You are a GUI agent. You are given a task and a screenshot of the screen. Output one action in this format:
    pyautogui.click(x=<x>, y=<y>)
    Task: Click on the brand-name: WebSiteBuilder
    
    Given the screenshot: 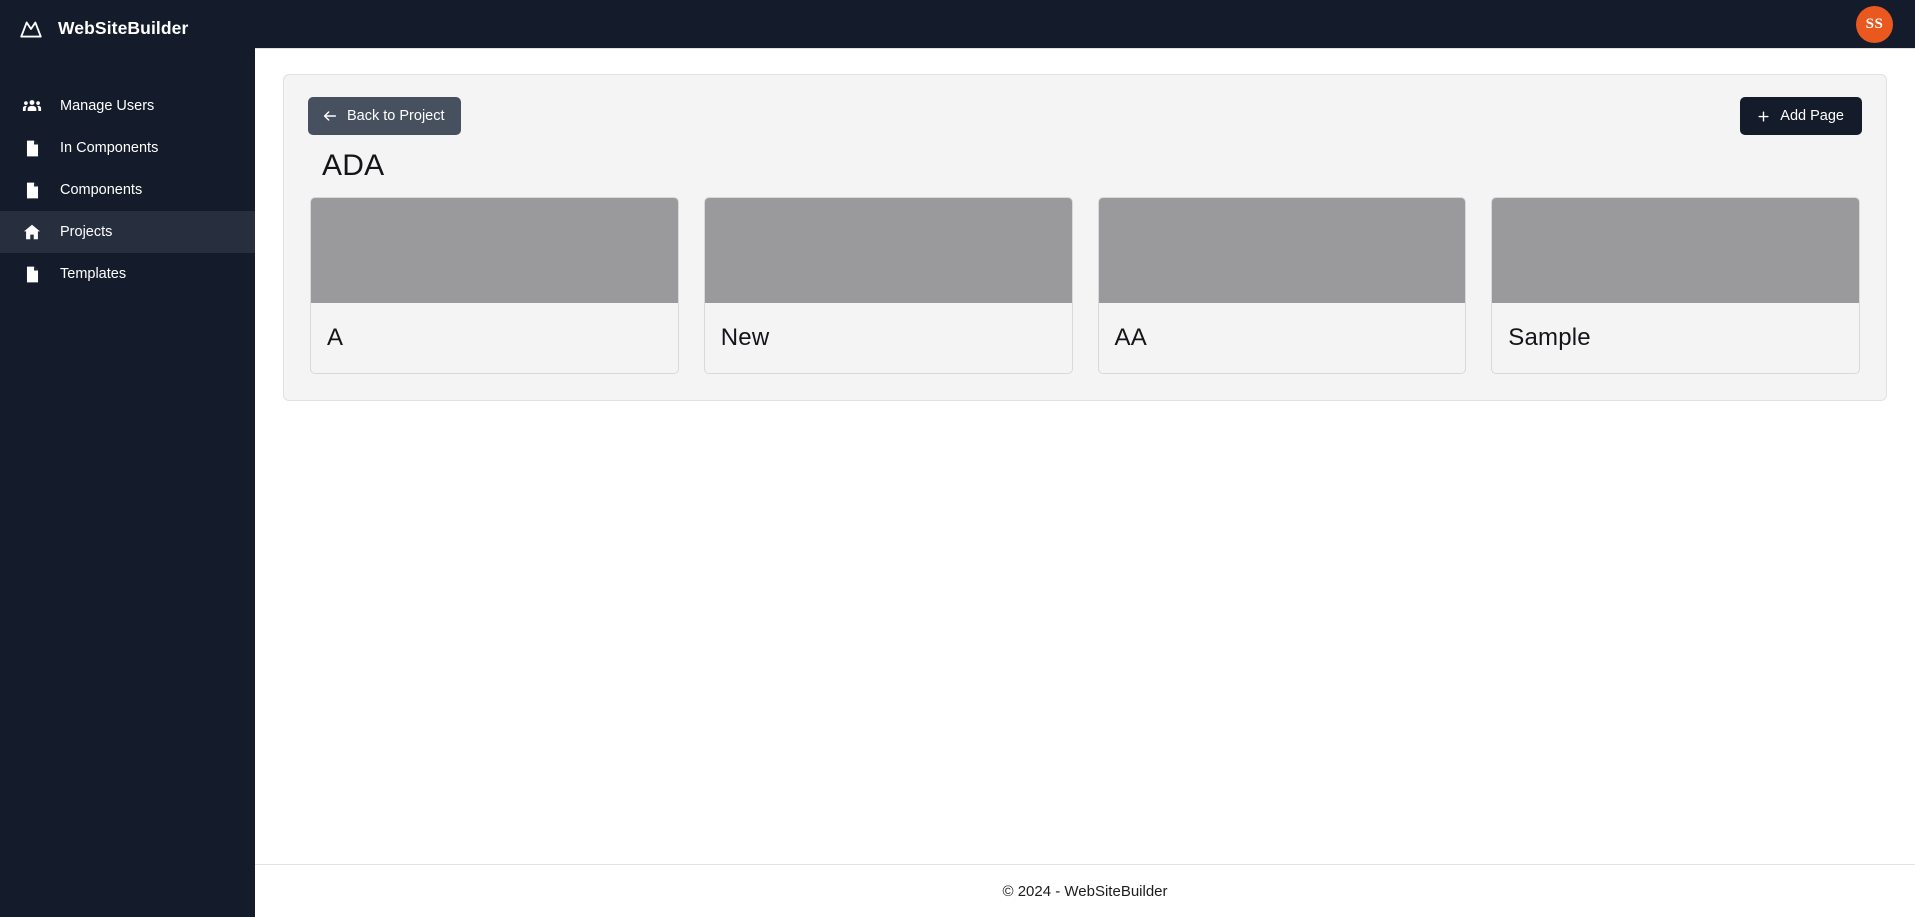 What is the action you would take?
    pyautogui.click(x=123, y=28)
    